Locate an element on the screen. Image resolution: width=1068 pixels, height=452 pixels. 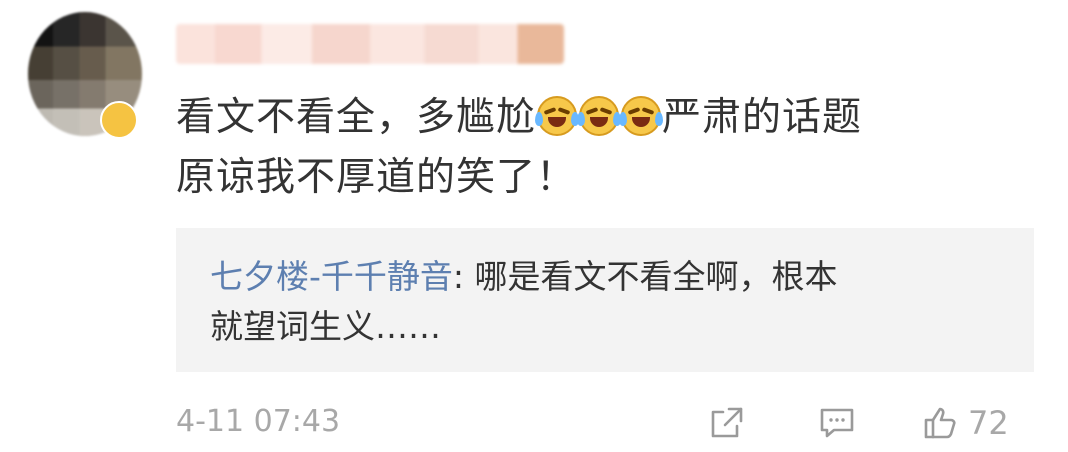
thumbs-up-icon is located at coordinates (941, 423).